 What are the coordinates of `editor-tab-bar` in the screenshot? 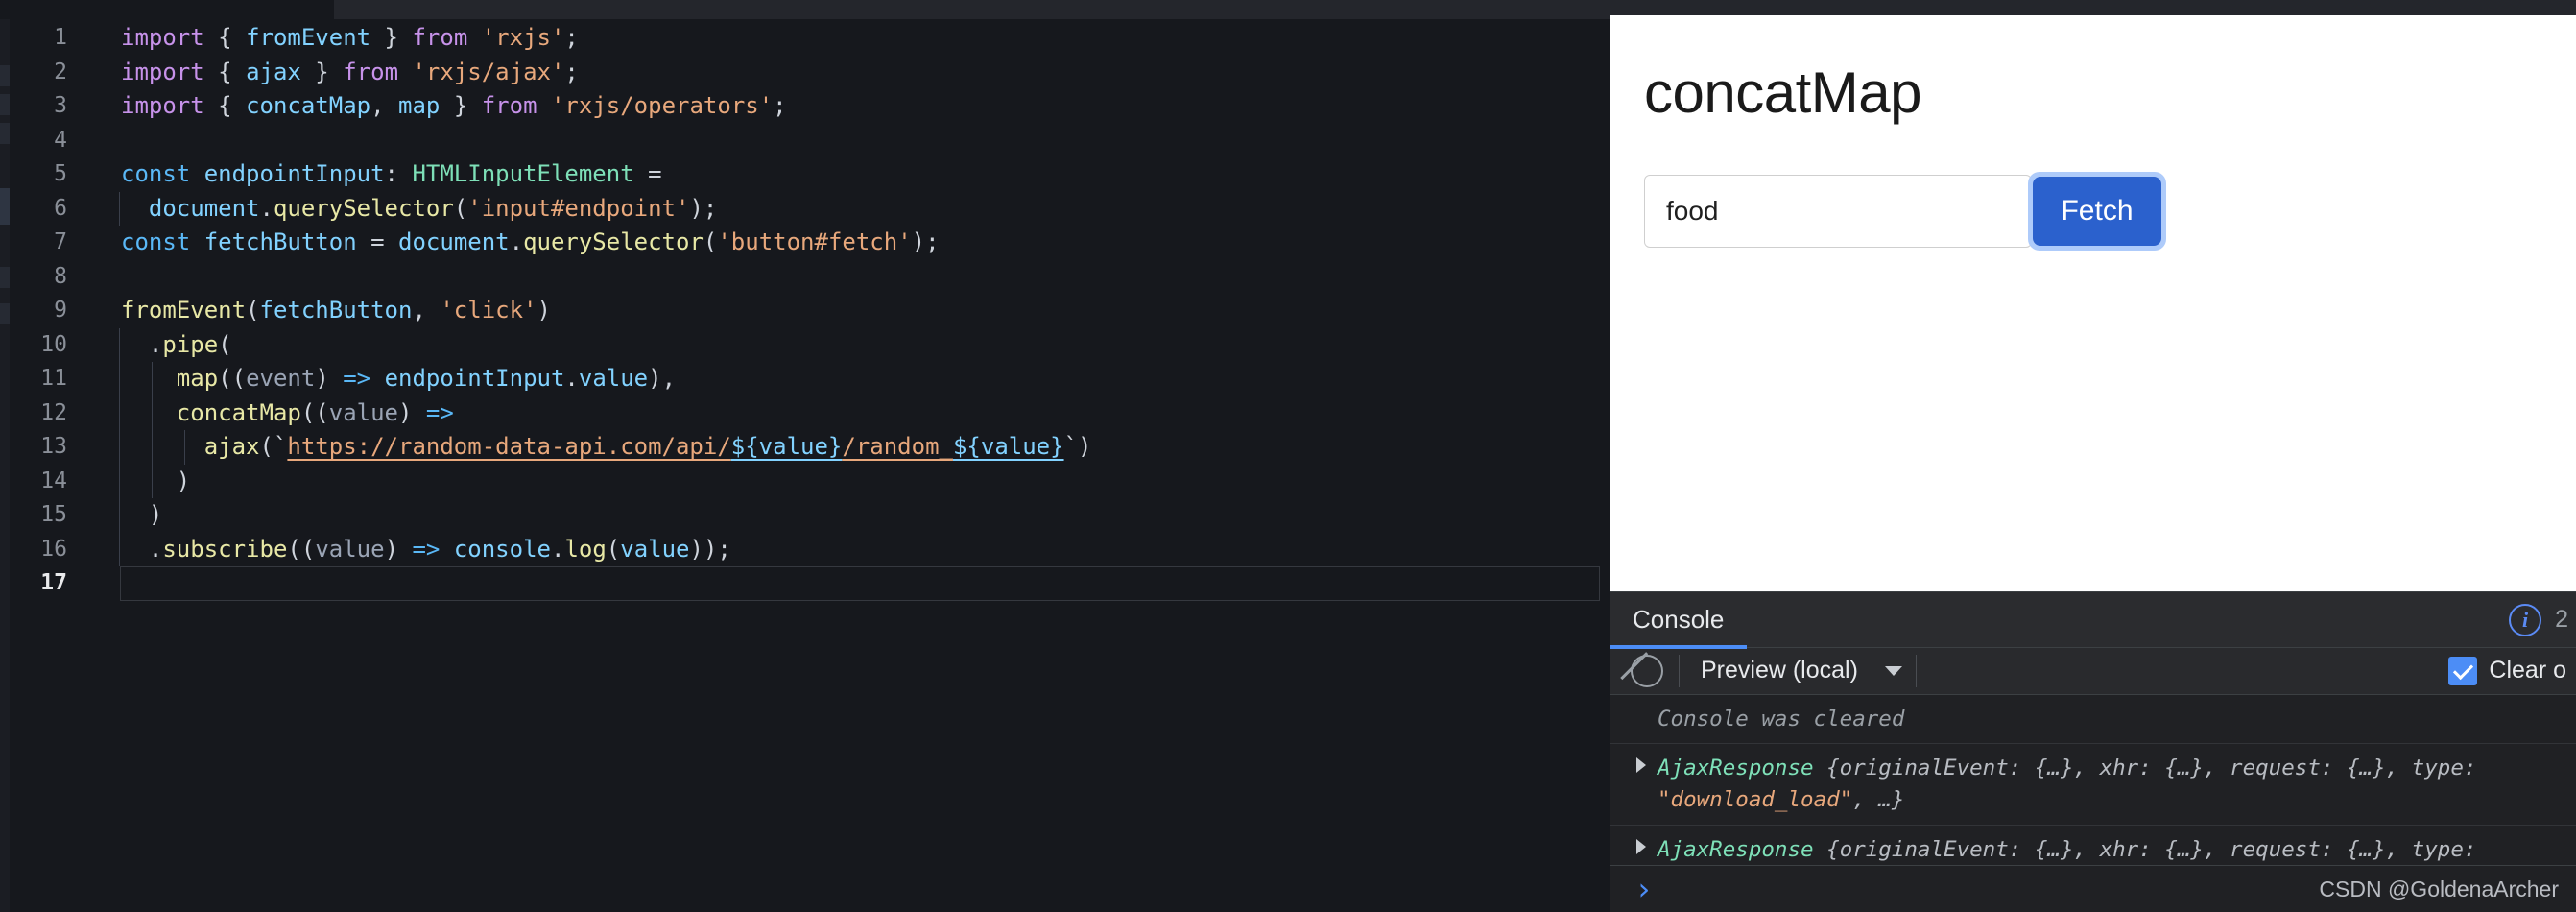 It's located at (805, 9).